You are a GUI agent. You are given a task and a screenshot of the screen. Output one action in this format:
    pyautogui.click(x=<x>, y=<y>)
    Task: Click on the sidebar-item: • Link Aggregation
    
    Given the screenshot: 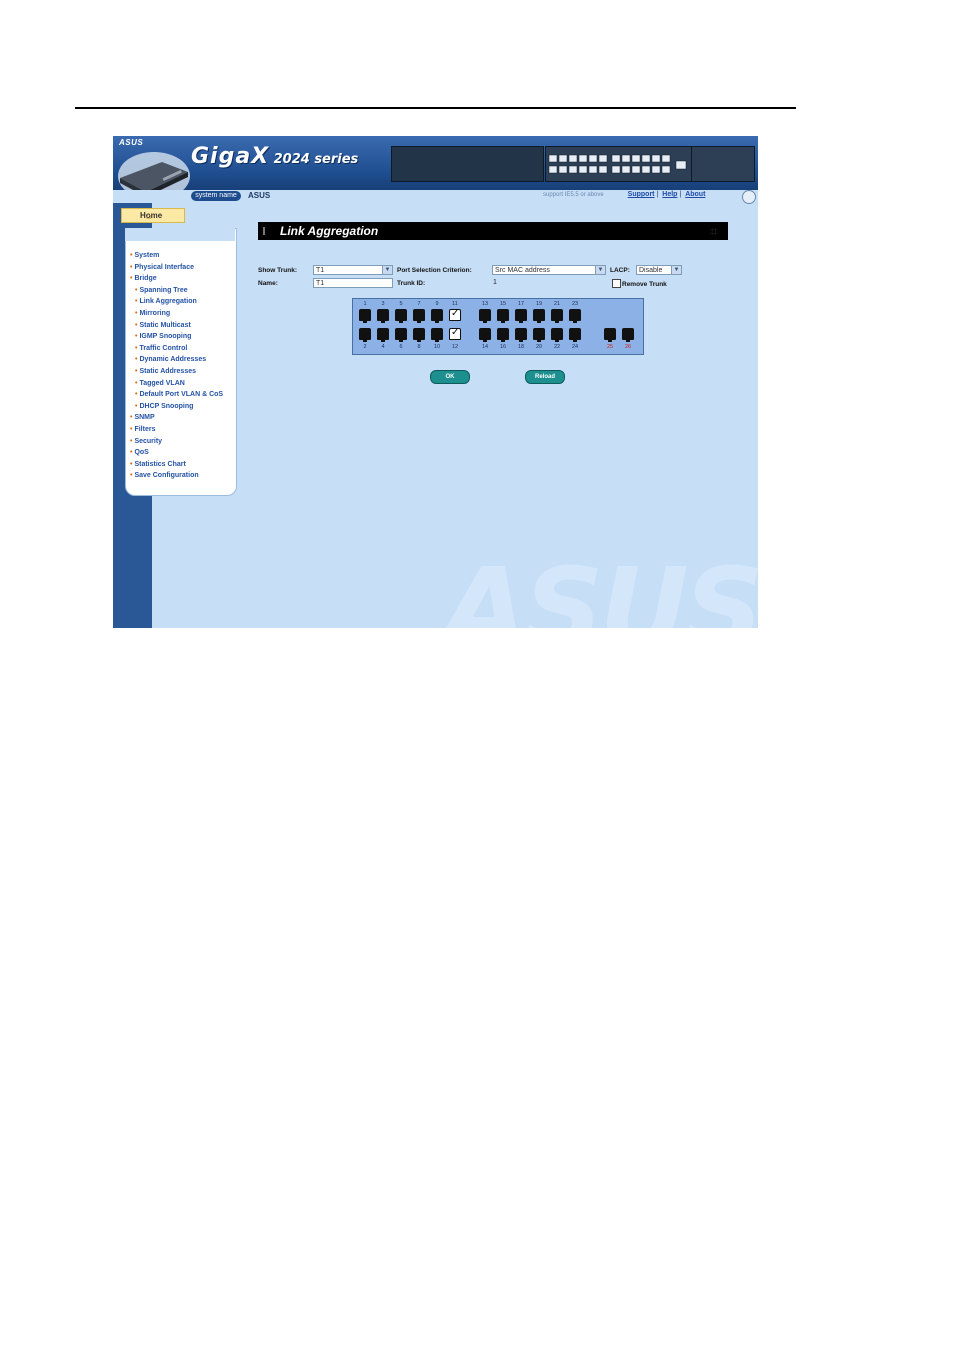 What is the action you would take?
    pyautogui.click(x=176, y=302)
    